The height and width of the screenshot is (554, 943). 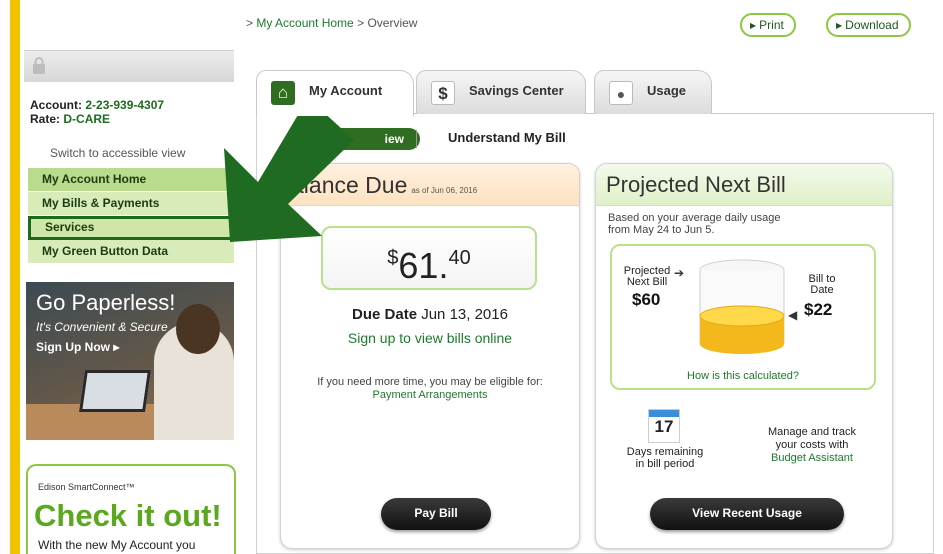 I want to click on tab-savings-center: $ Savings Center, so click(x=501, y=92).